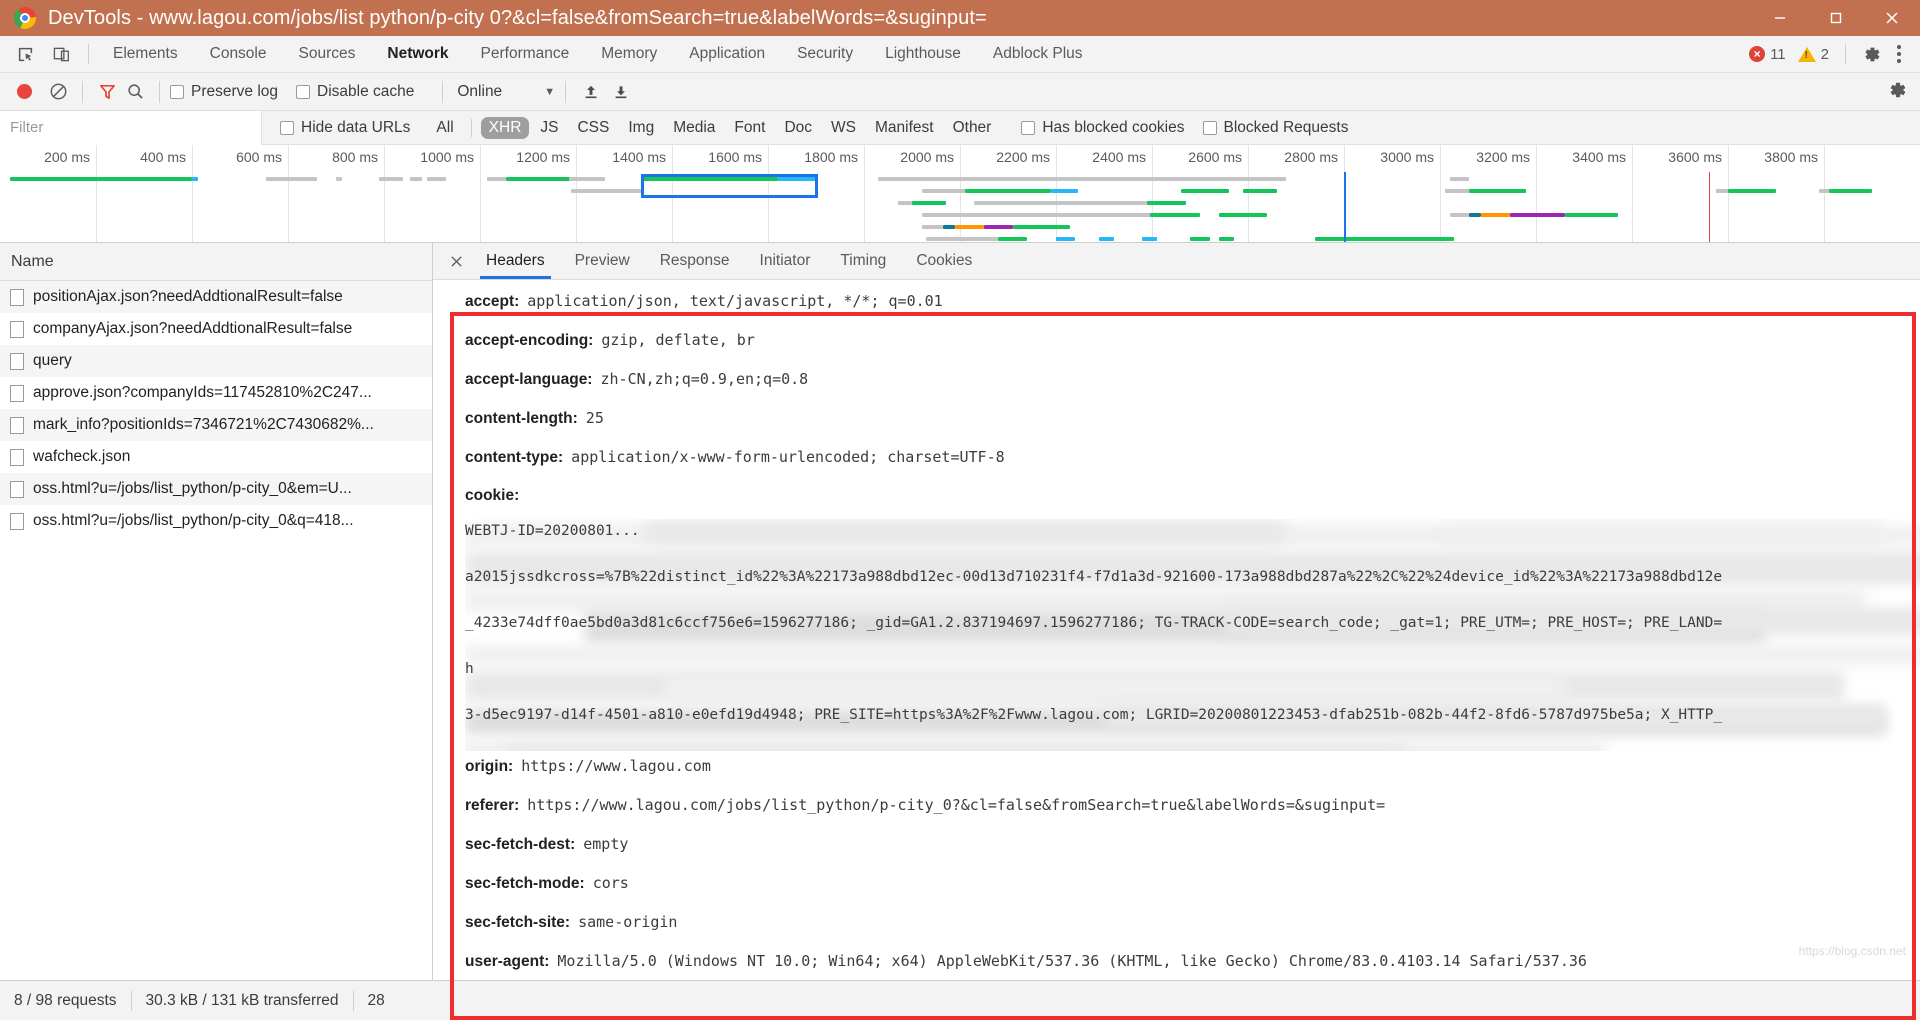  Describe the element at coordinates (549, 128) in the screenshot. I see `type-filter-js: JS` at that location.